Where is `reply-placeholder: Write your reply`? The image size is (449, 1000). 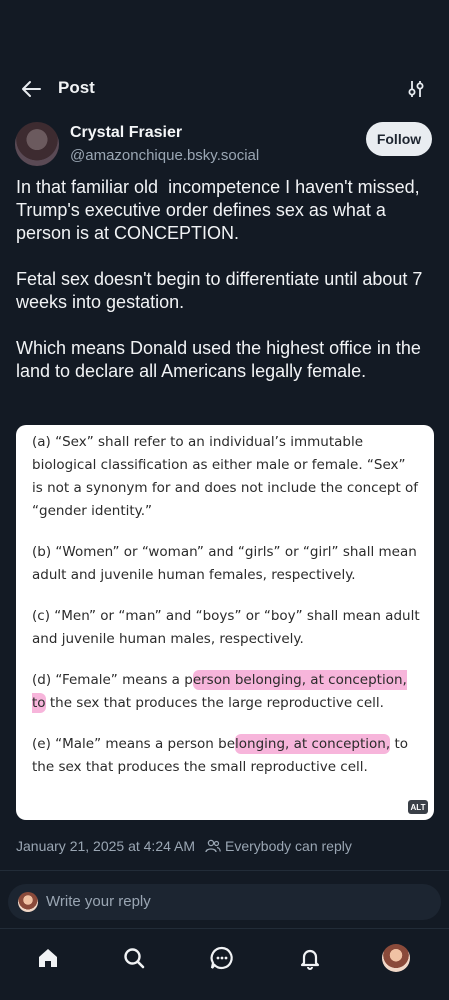
reply-placeholder: Write your reply is located at coordinates (98, 901).